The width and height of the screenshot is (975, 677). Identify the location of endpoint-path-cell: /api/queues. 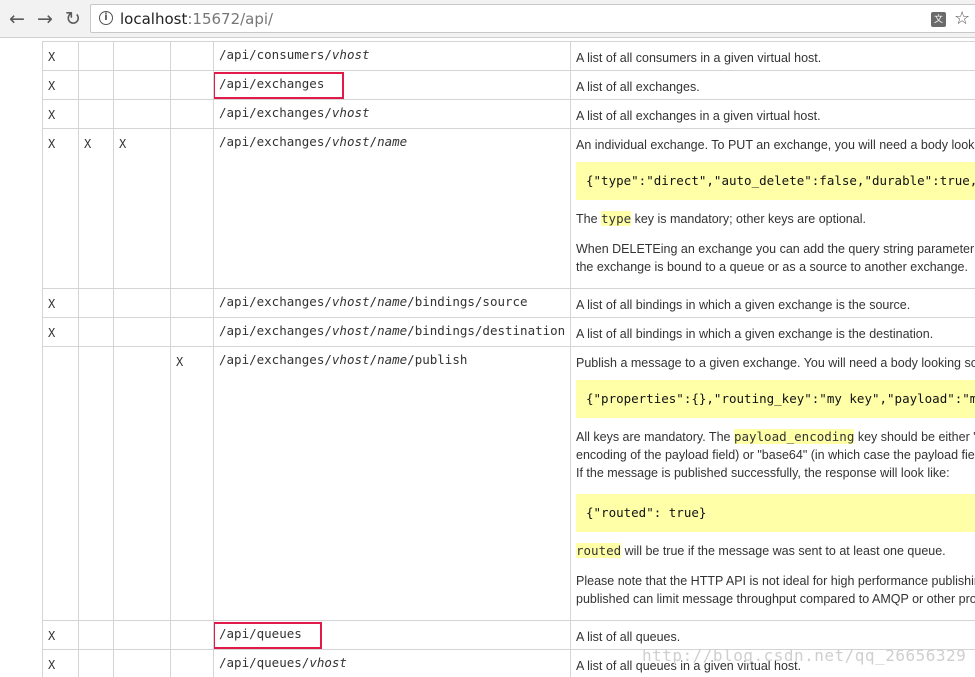
(392, 635).